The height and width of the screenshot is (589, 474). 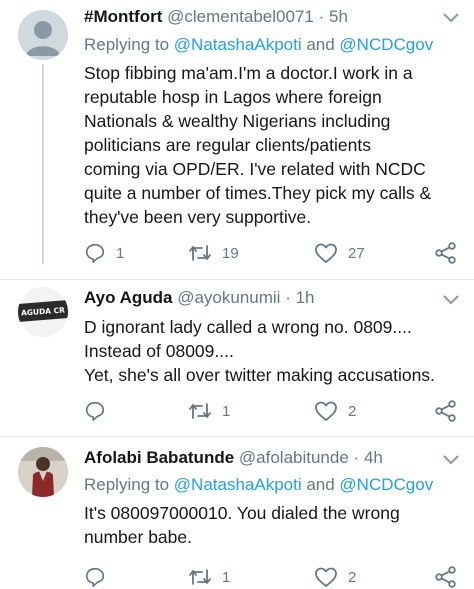 What do you see at coordinates (373, 457) in the screenshot?
I see `timestamp: 4h` at bounding box center [373, 457].